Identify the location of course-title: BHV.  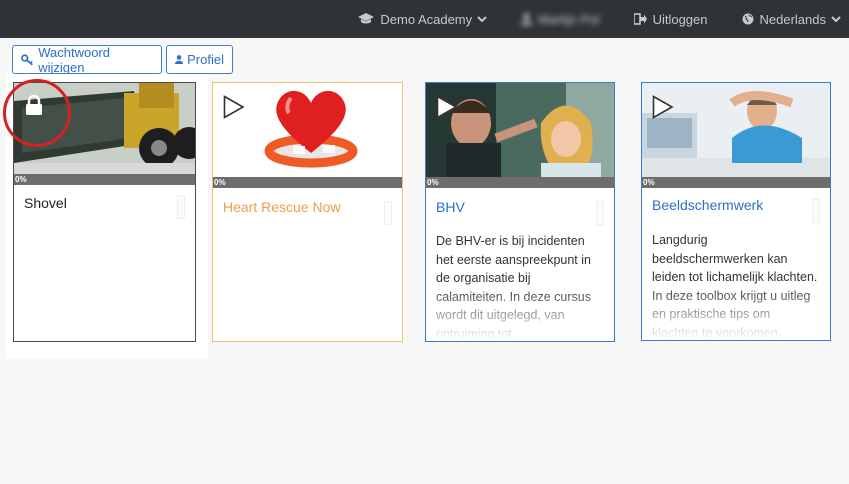
(450, 207).